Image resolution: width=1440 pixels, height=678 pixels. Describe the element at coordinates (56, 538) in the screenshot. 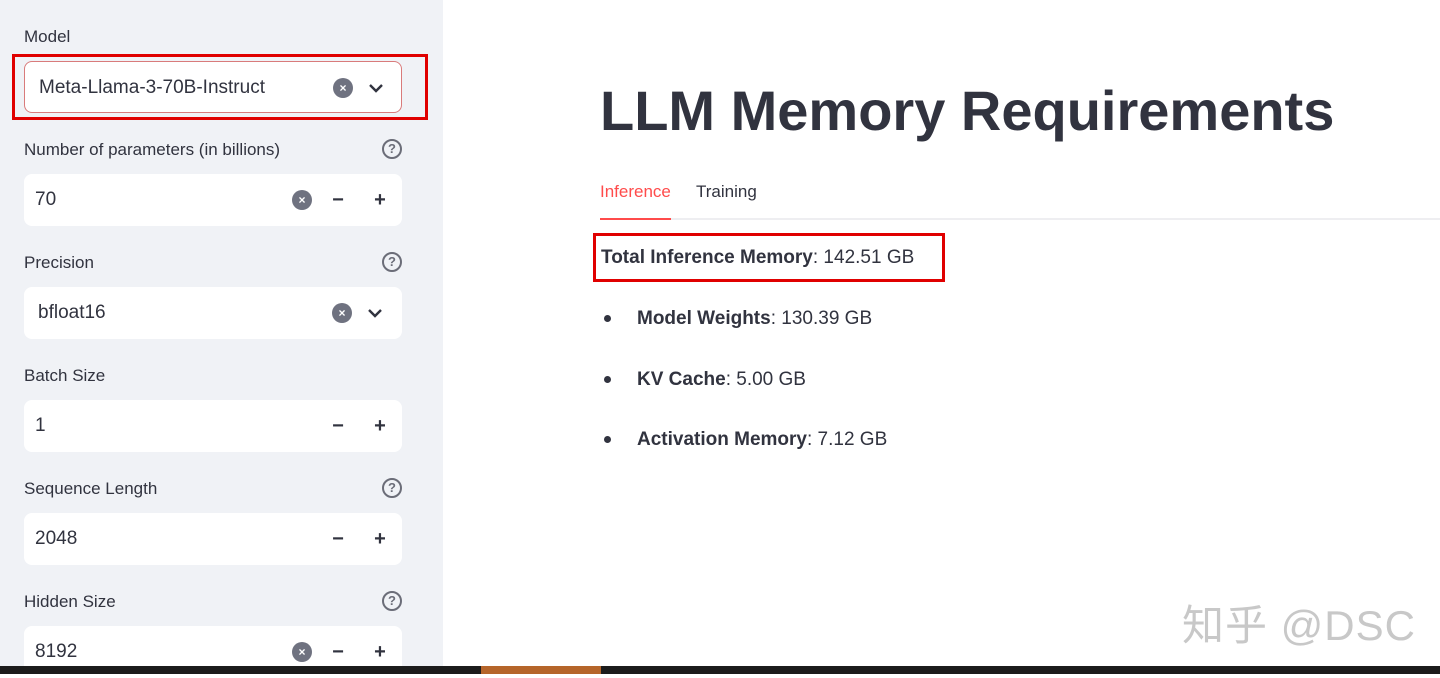

I see `sequence-length-value: 2048` at that location.